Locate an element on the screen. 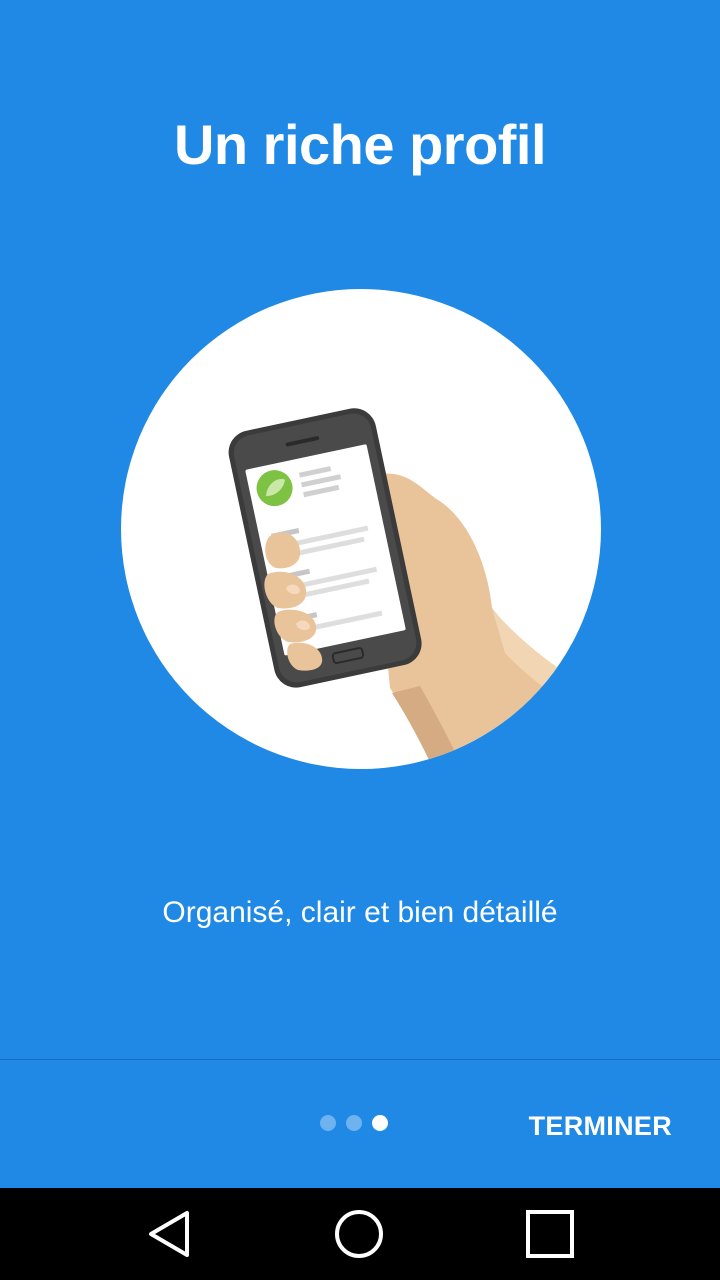 Image resolution: width=720 pixels, height=1280 pixels. home-button is located at coordinates (359, 1234).